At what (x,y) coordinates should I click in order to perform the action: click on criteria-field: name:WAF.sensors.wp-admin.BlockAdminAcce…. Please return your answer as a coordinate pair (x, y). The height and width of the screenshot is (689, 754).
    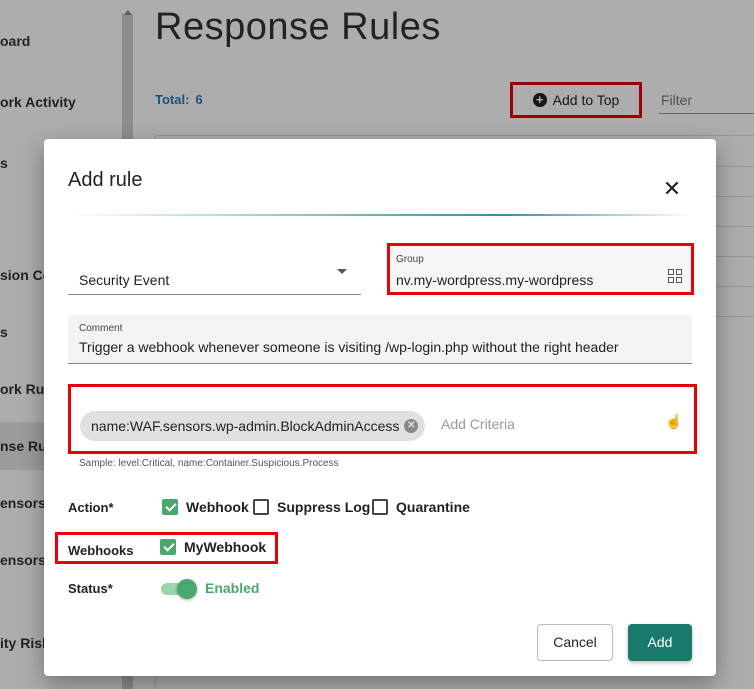
    Looking at the image, I should click on (382, 419).